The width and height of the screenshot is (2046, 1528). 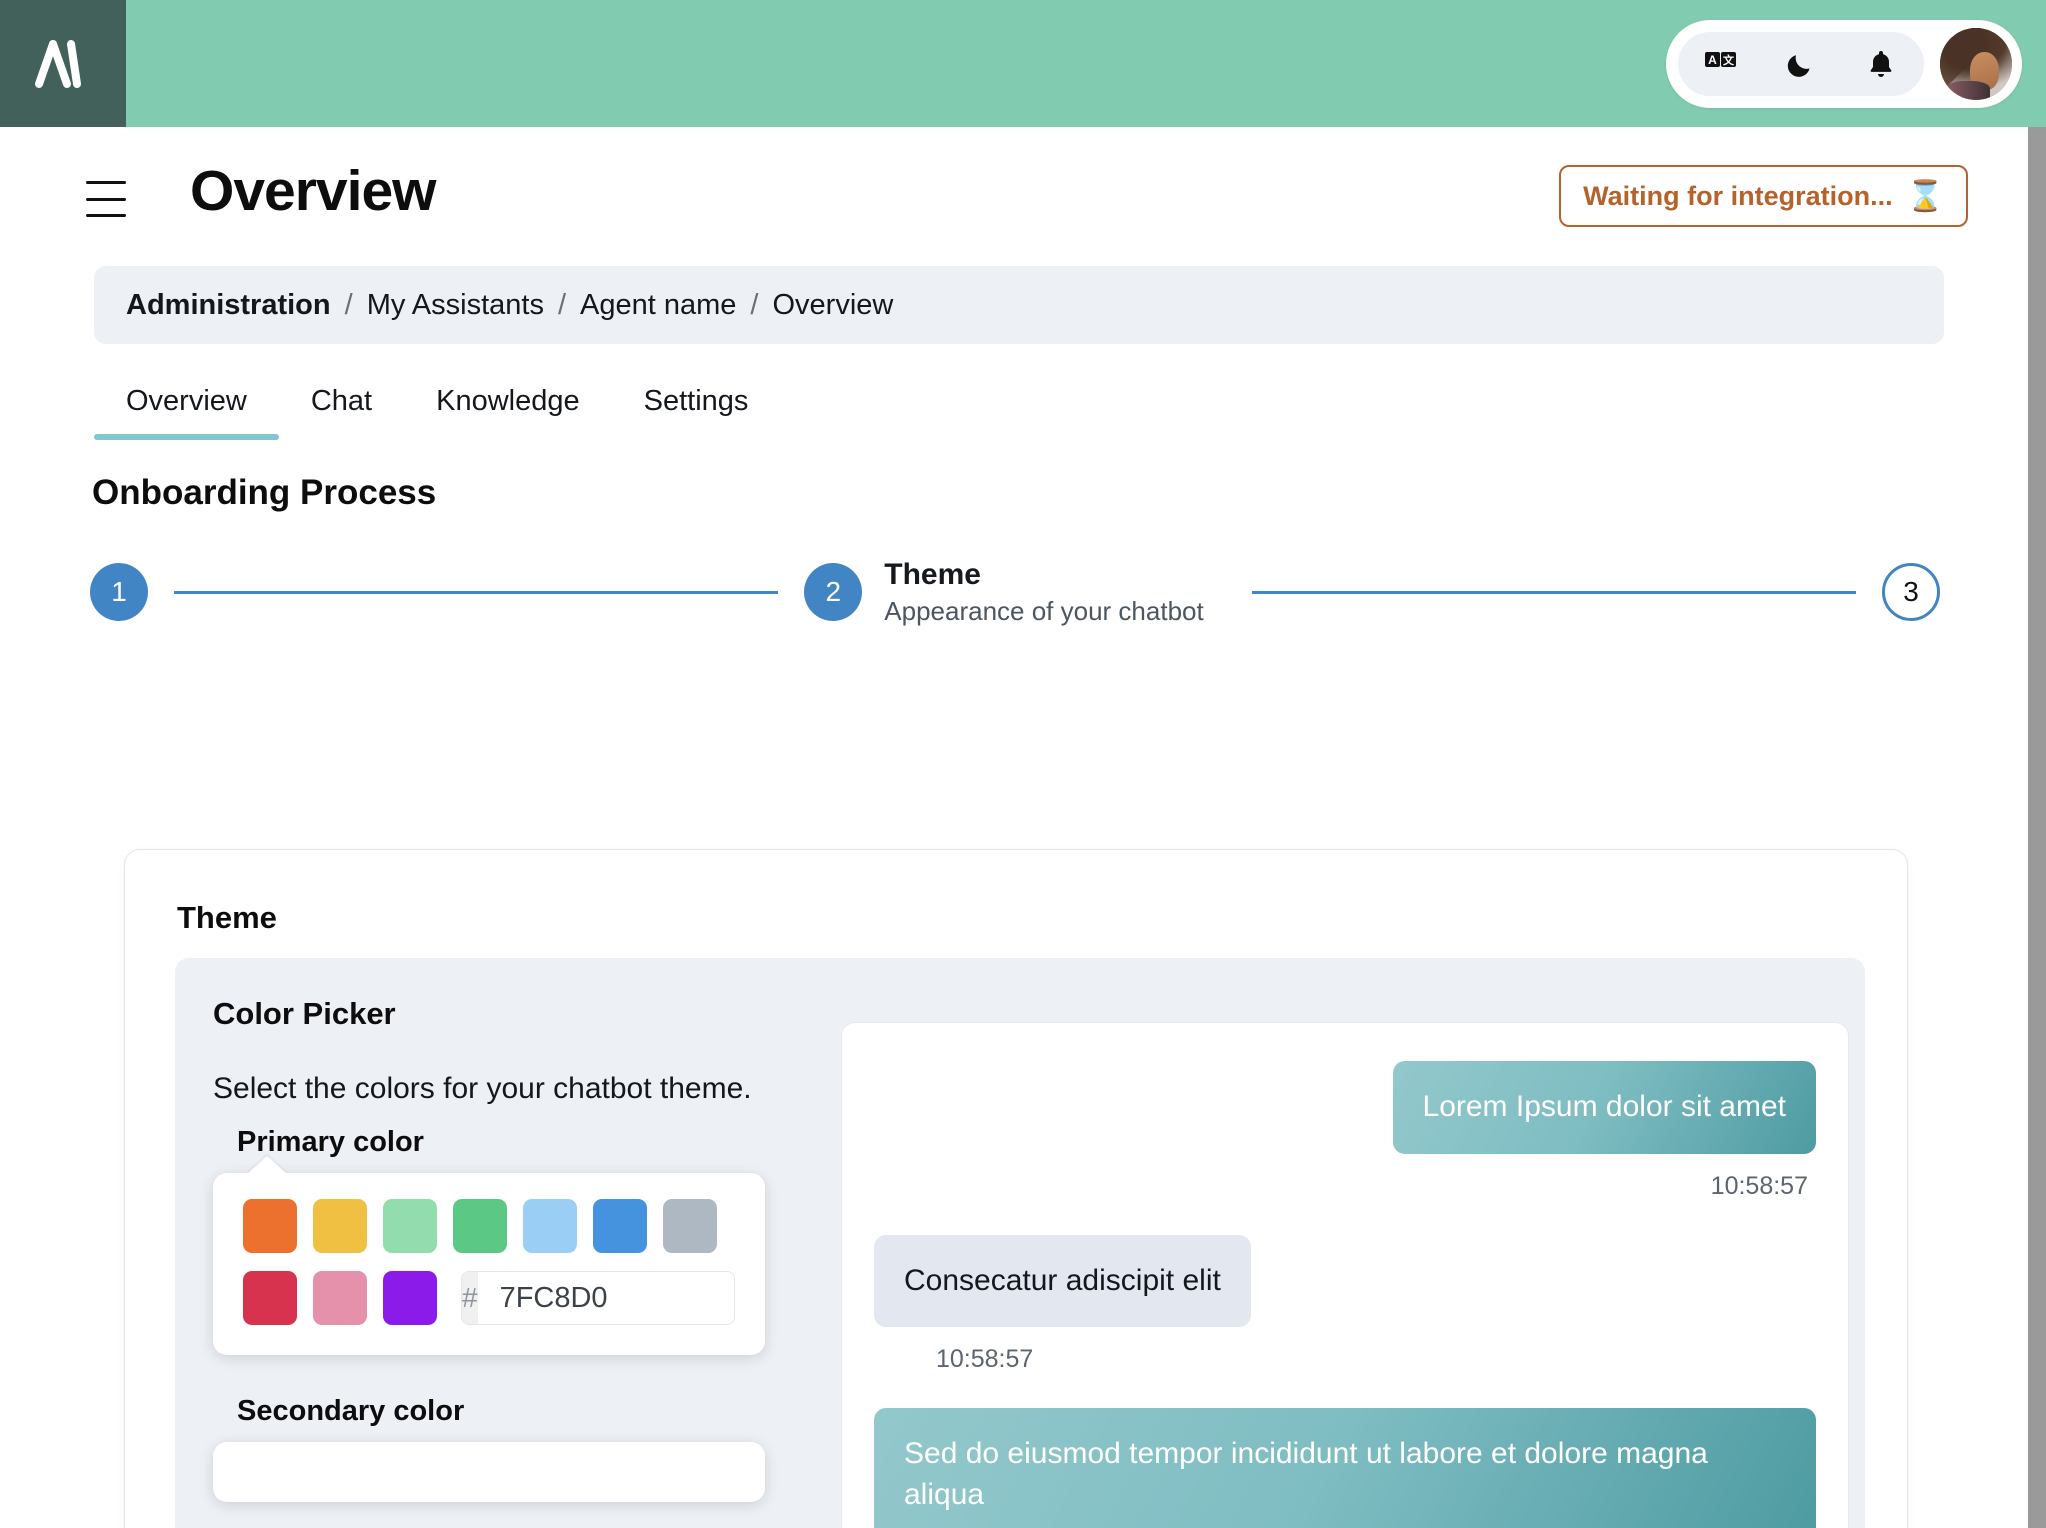 I want to click on step-2-title: Theme, so click(x=932, y=574).